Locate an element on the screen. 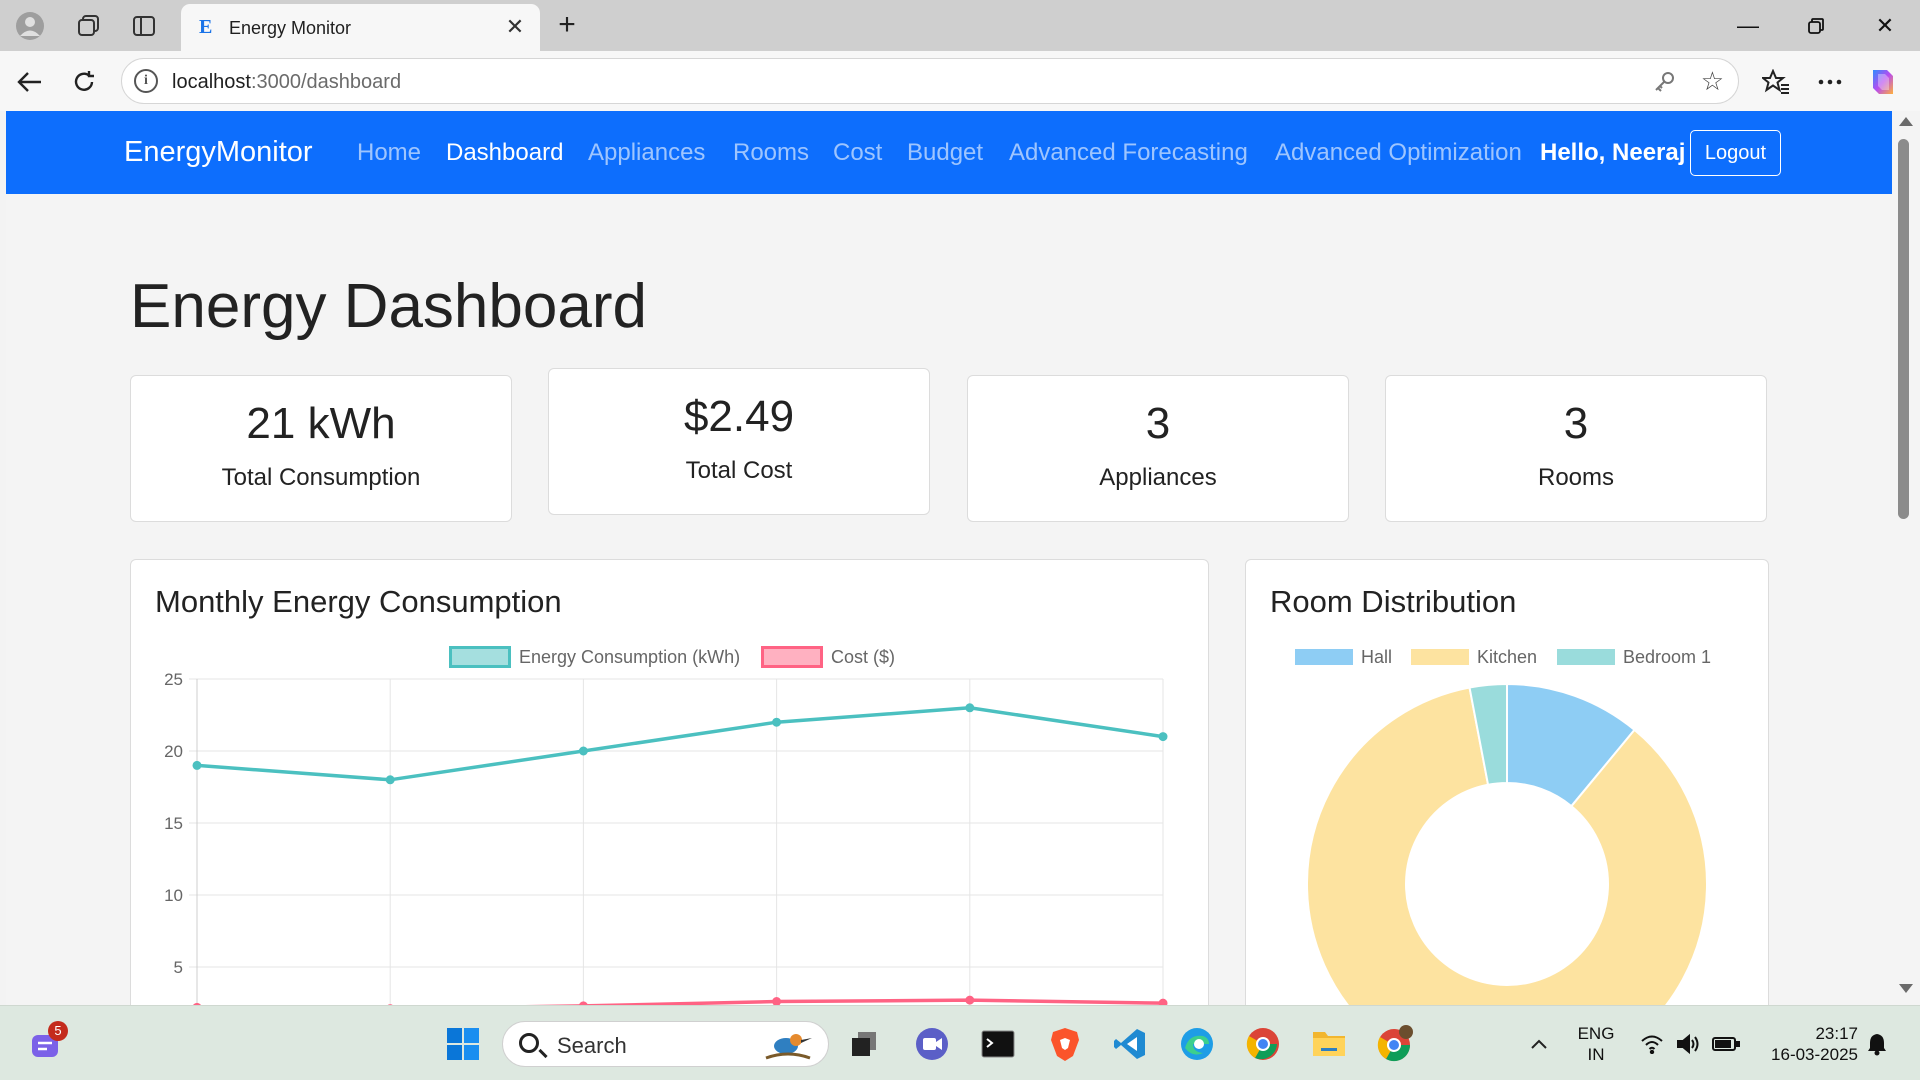 This screenshot has width=1920, height=1080. y-tick-label: 20 is located at coordinates (173, 751).